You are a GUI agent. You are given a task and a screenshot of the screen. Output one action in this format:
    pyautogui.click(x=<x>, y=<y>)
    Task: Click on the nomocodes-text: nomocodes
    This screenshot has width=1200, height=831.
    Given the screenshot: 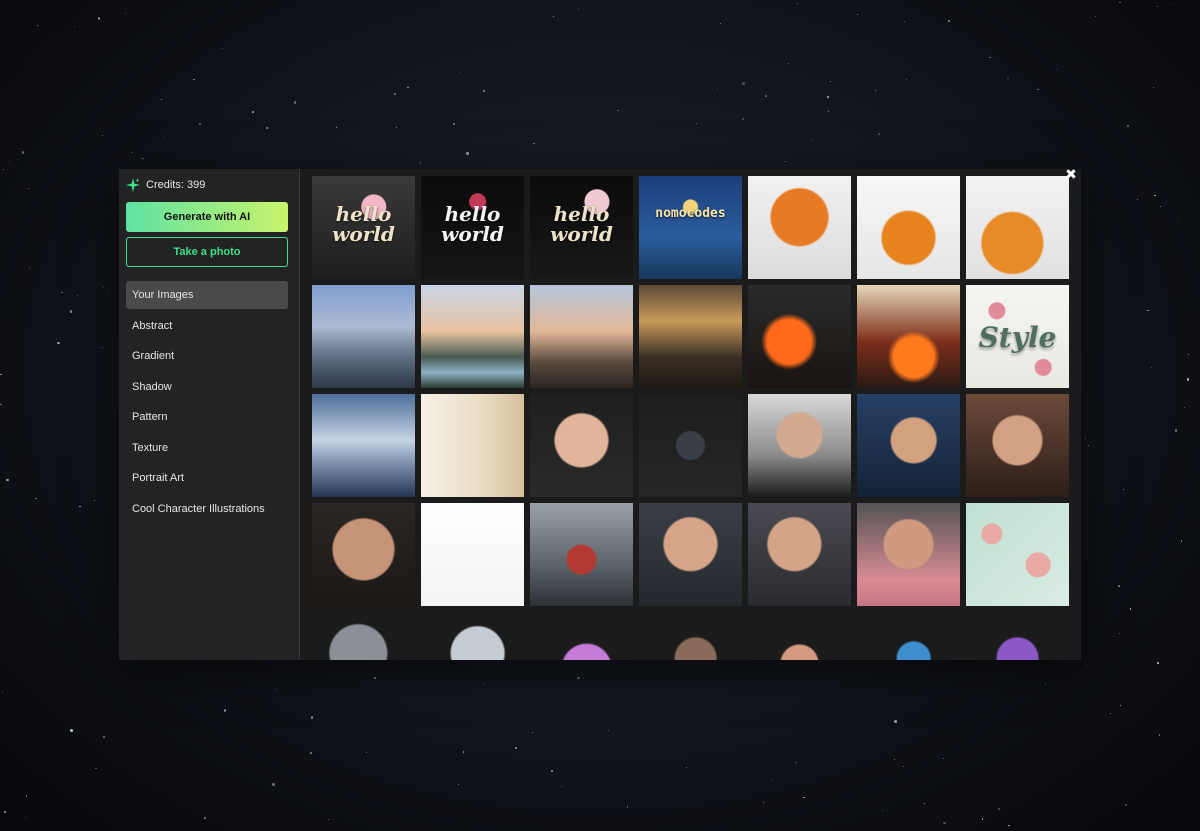 What is the action you would take?
    pyautogui.click(x=690, y=213)
    